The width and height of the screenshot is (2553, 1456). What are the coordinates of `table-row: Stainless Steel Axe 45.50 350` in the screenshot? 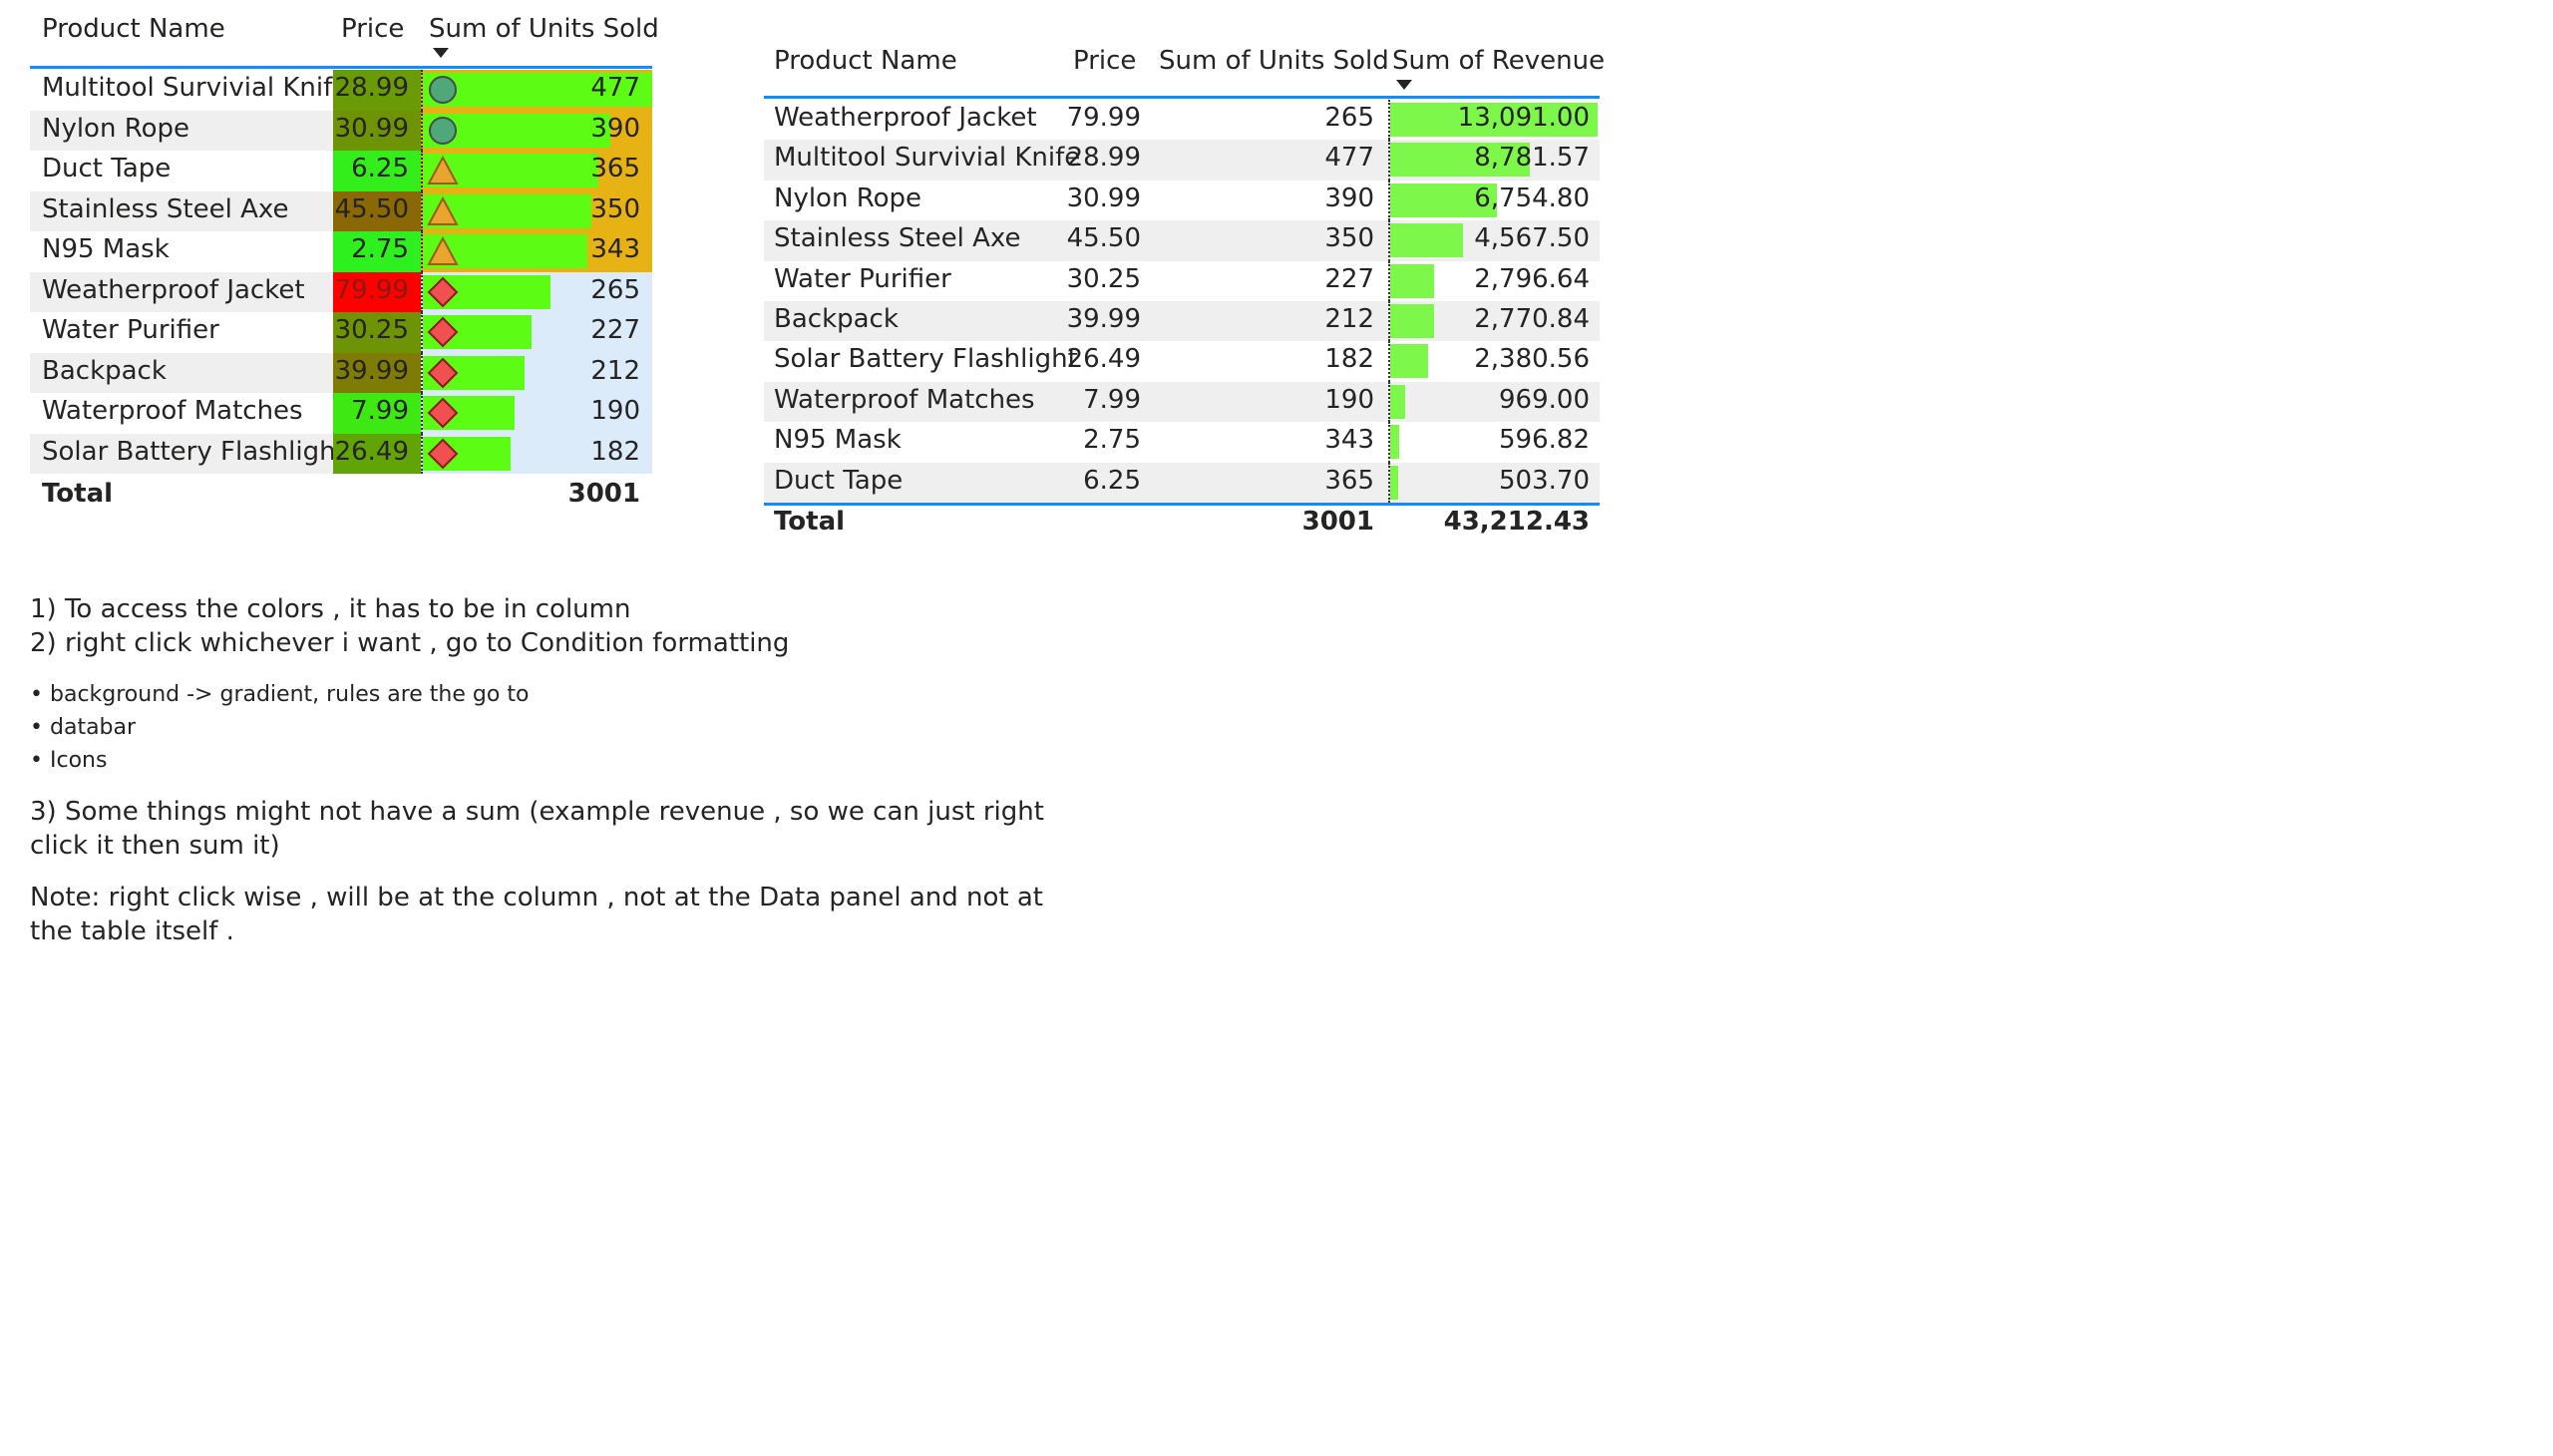 It's located at (341, 210).